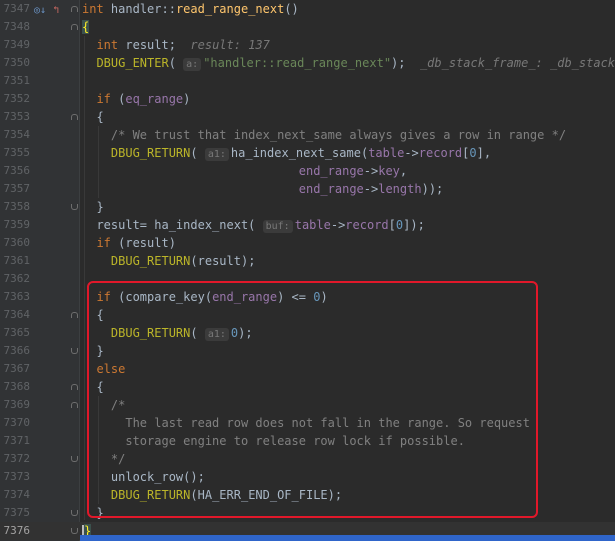 This screenshot has width=615, height=541. Describe the element at coordinates (15, 225) in the screenshot. I see `line-number: 7359` at that location.